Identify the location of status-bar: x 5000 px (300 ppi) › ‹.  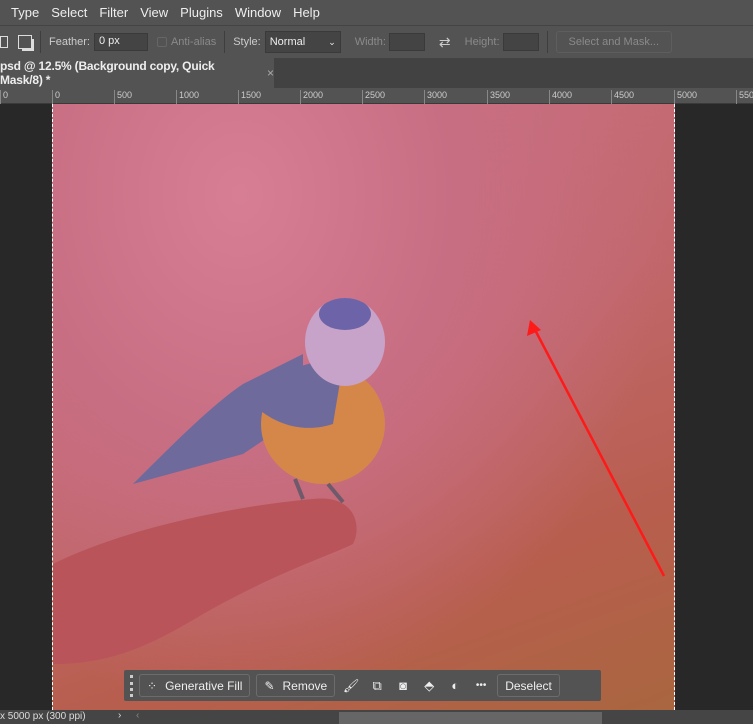
(376, 717).